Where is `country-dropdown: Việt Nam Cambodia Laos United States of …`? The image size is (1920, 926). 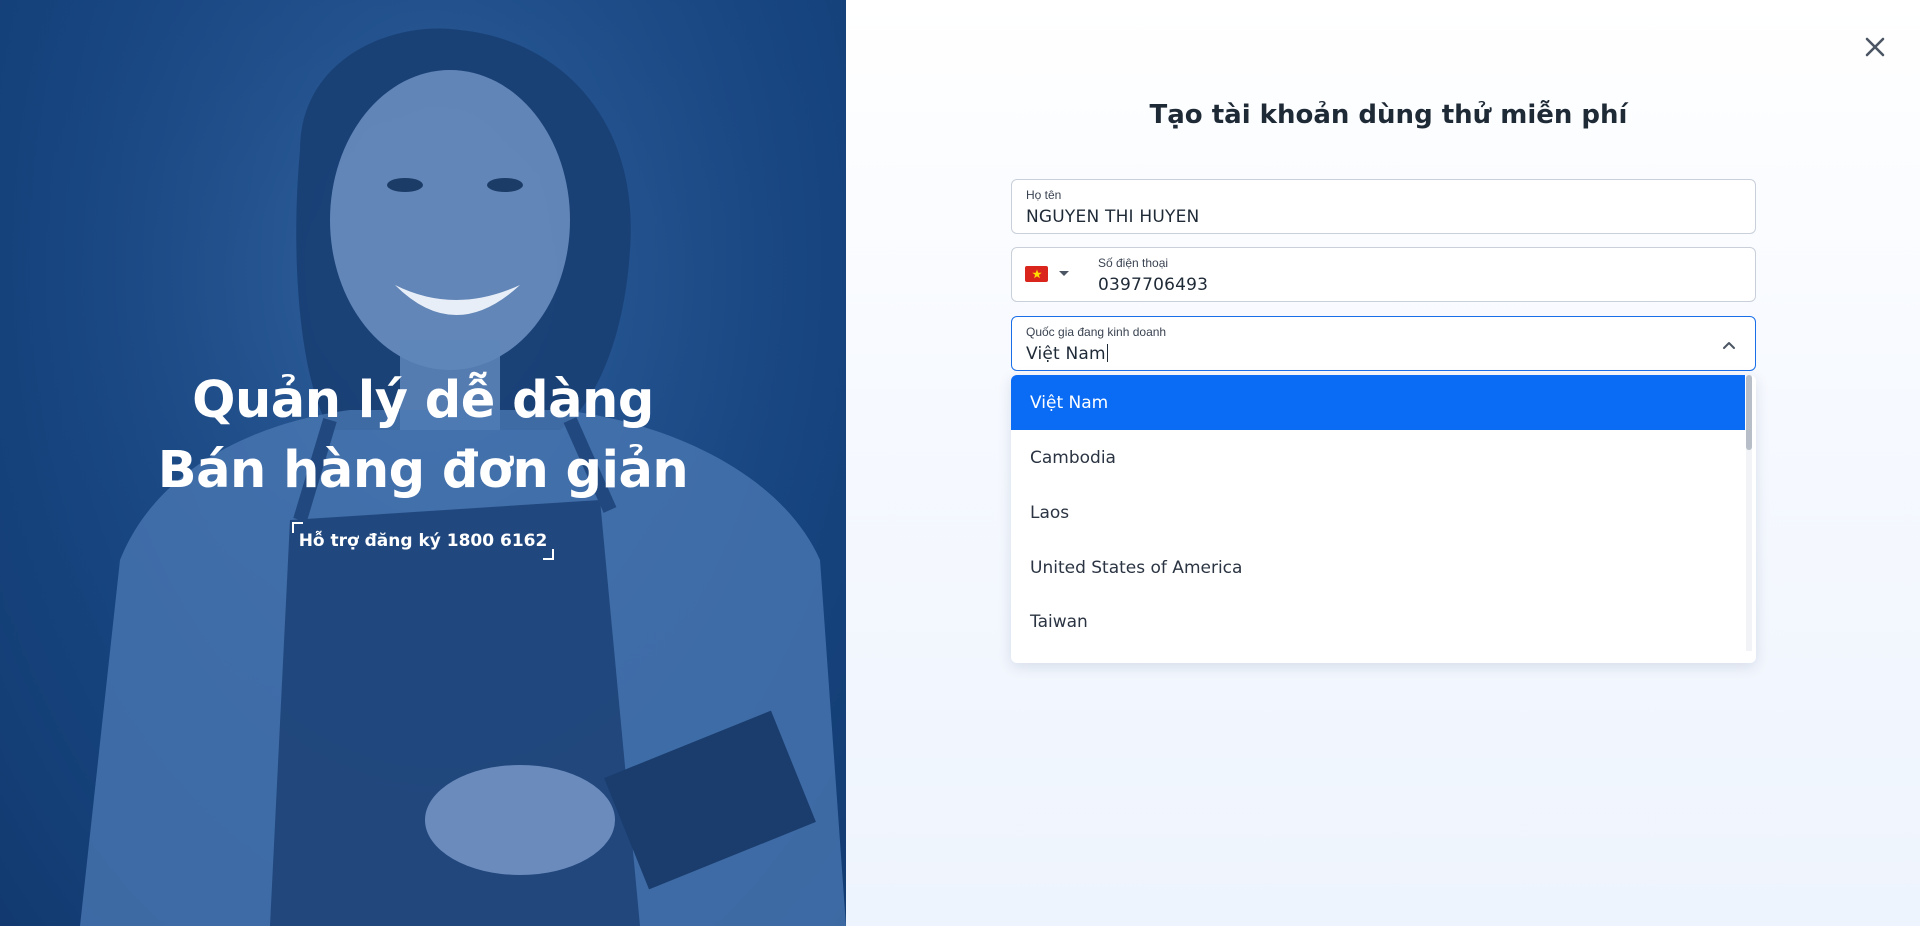 country-dropdown: Việt Nam Cambodia Laos United States of … is located at coordinates (1383, 519).